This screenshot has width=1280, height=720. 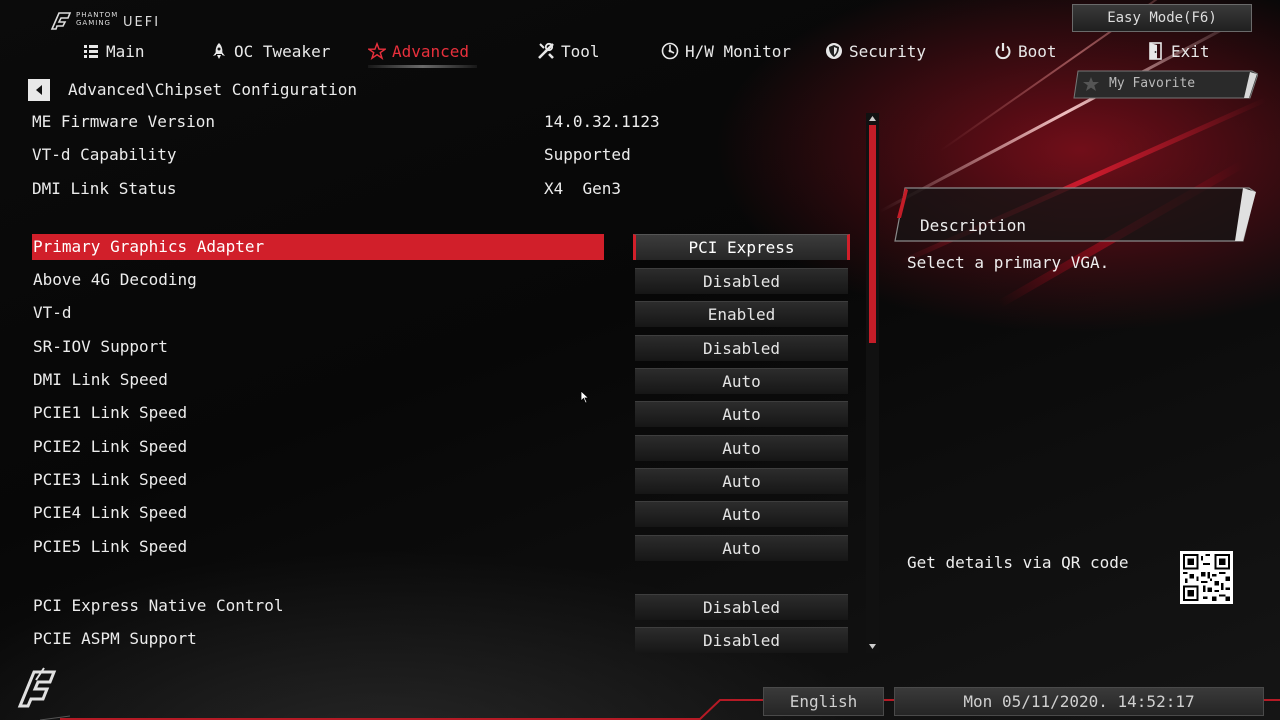 I want to click on my-favorite-button: My Favorite, so click(x=1165, y=84).